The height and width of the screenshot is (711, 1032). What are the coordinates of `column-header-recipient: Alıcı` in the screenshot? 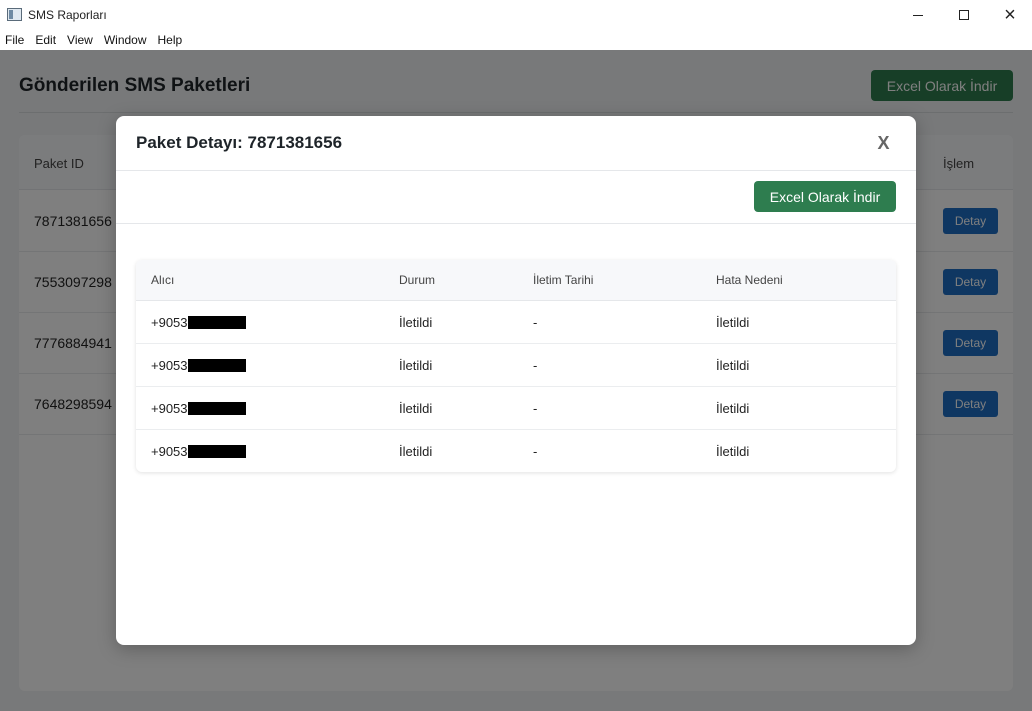 It's located at (163, 280).